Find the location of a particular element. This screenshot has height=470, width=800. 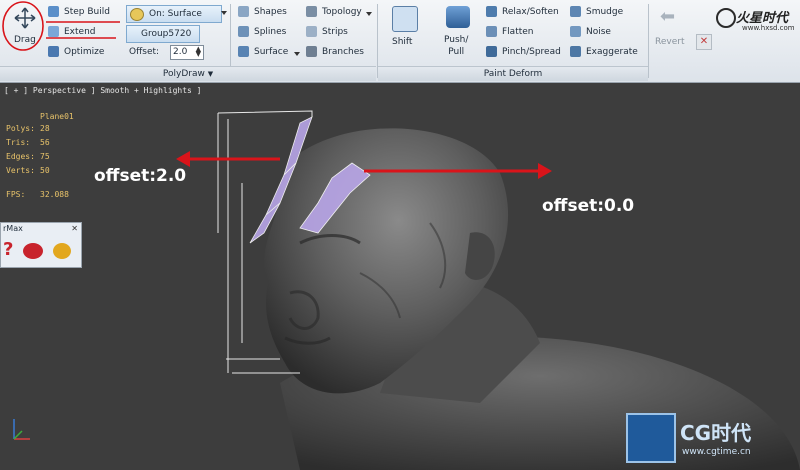

teapot-icon is located at coordinates (33, 251).